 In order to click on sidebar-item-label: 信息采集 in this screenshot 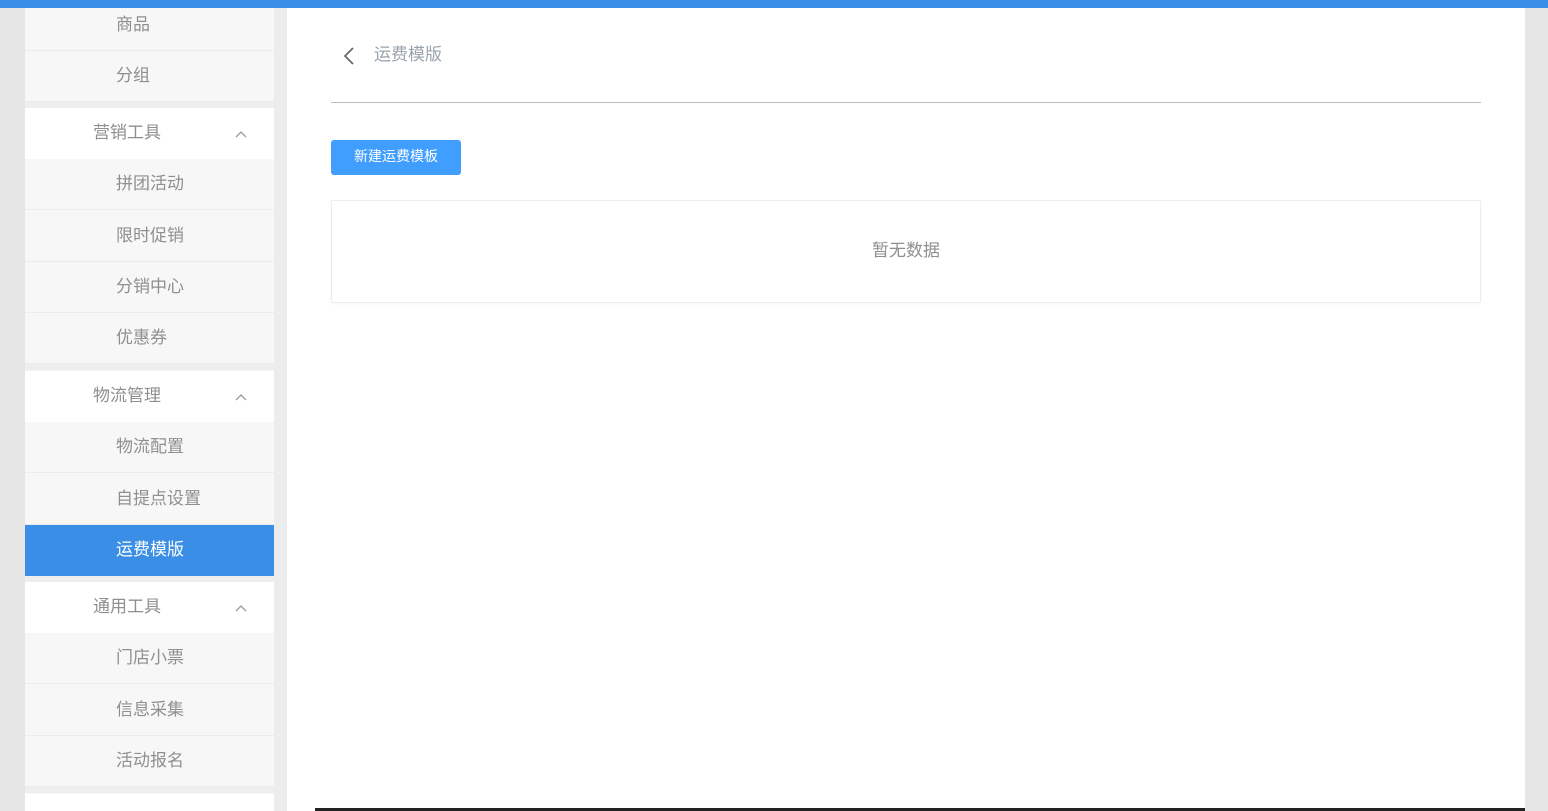, I will do `click(150, 710)`.